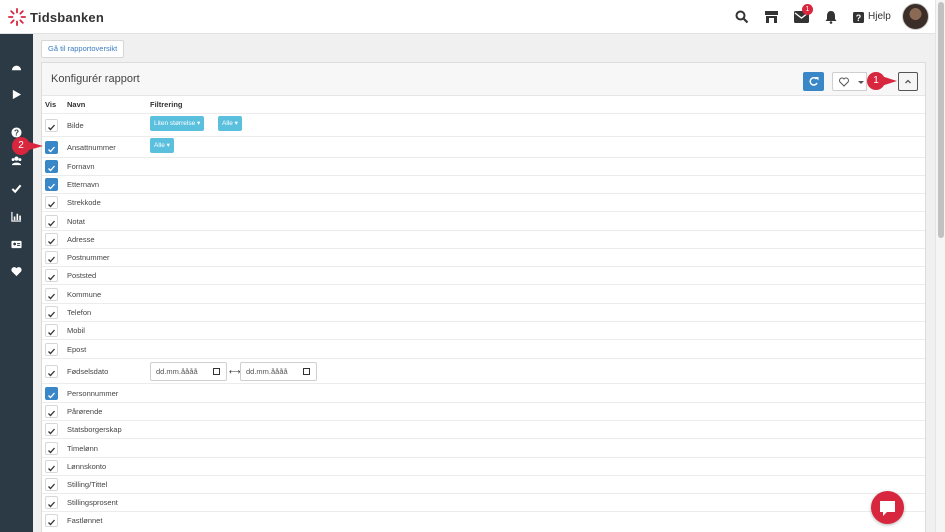  Describe the element at coordinates (67, 17) in the screenshot. I see `brand-name: Tidsbanken` at that location.